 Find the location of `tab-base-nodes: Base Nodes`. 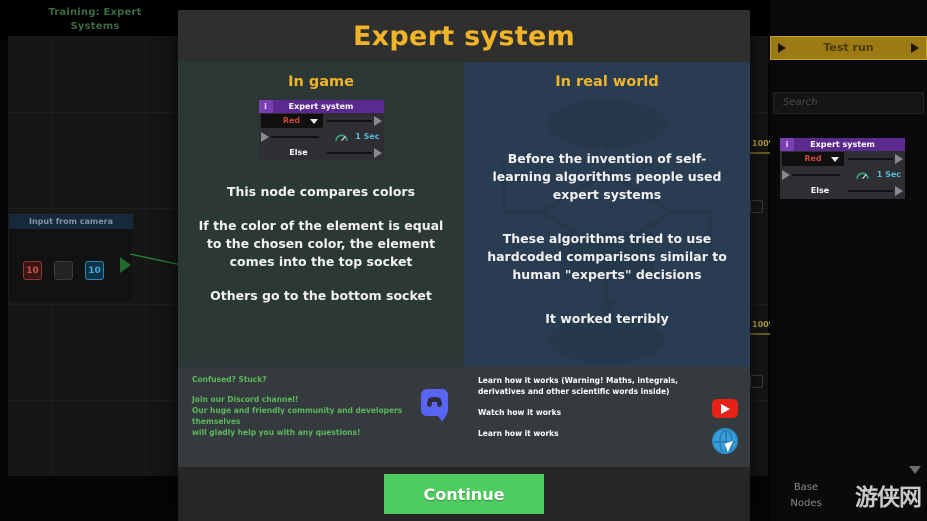

tab-base-nodes: Base Nodes is located at coordinates (806, 496).